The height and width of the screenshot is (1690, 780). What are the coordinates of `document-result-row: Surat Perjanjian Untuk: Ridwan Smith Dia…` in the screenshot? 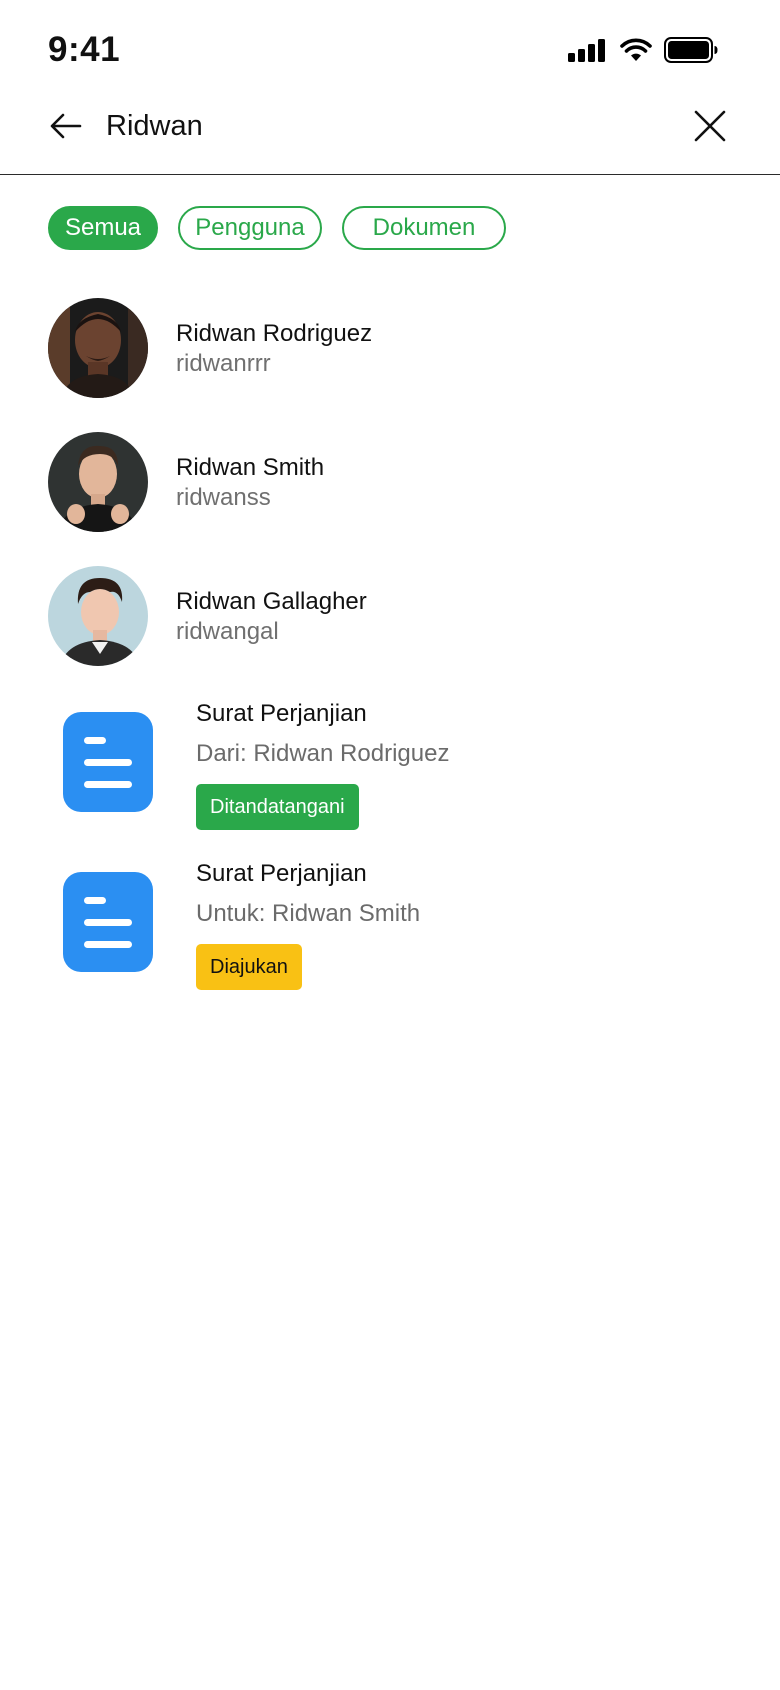 It's located at (390, 930).